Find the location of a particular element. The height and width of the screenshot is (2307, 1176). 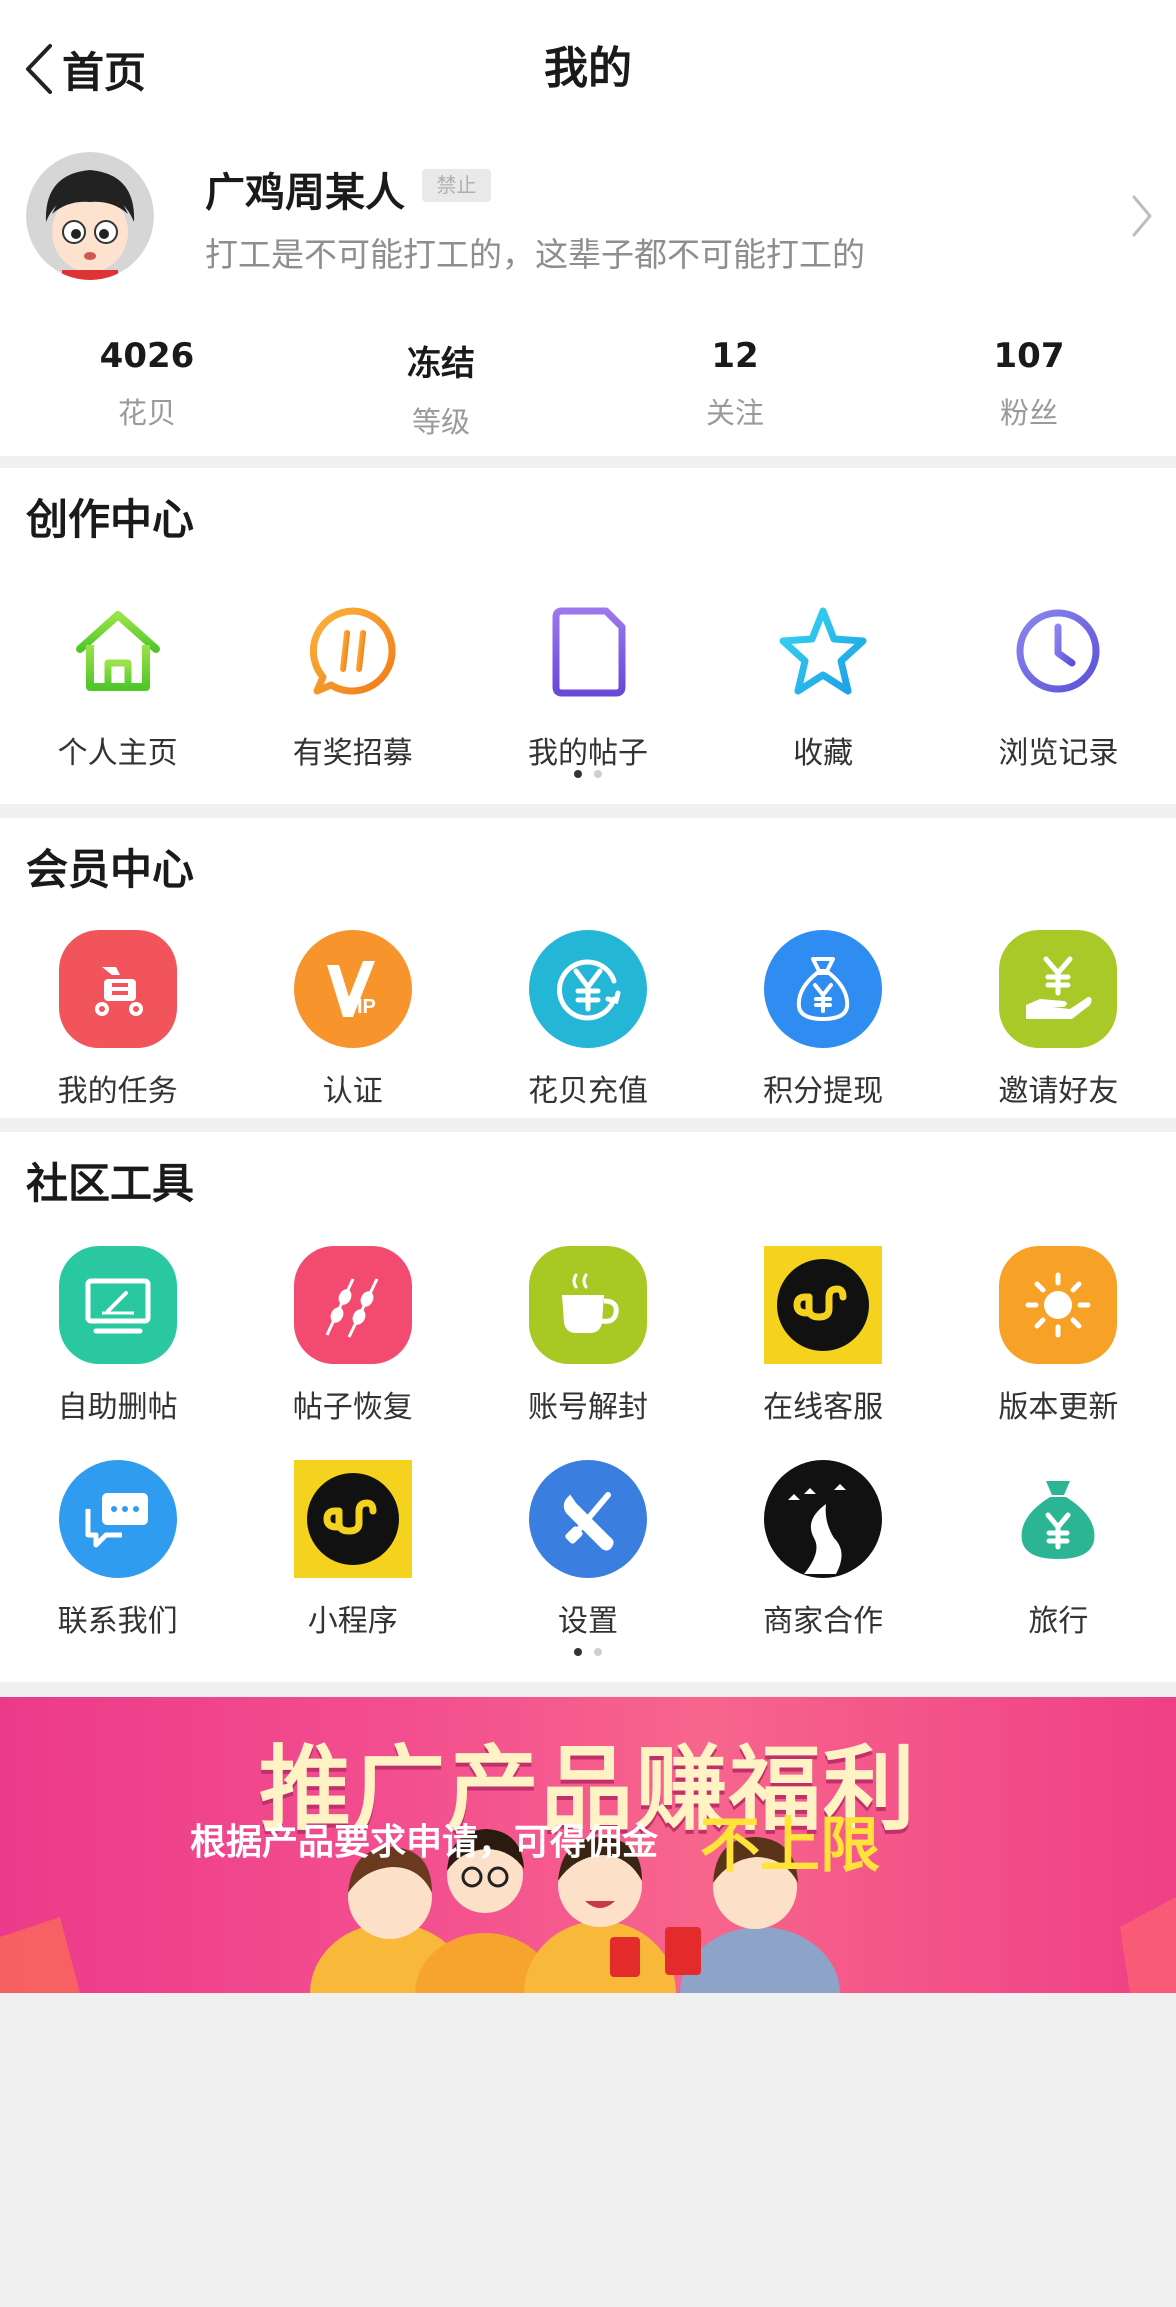

grid-item-version-update: 版本更新 is located at coordinates (1058, 1336).